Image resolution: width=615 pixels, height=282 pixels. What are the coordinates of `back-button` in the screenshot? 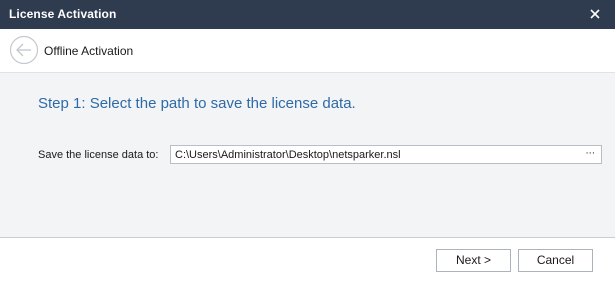 It's located at (24, 50).